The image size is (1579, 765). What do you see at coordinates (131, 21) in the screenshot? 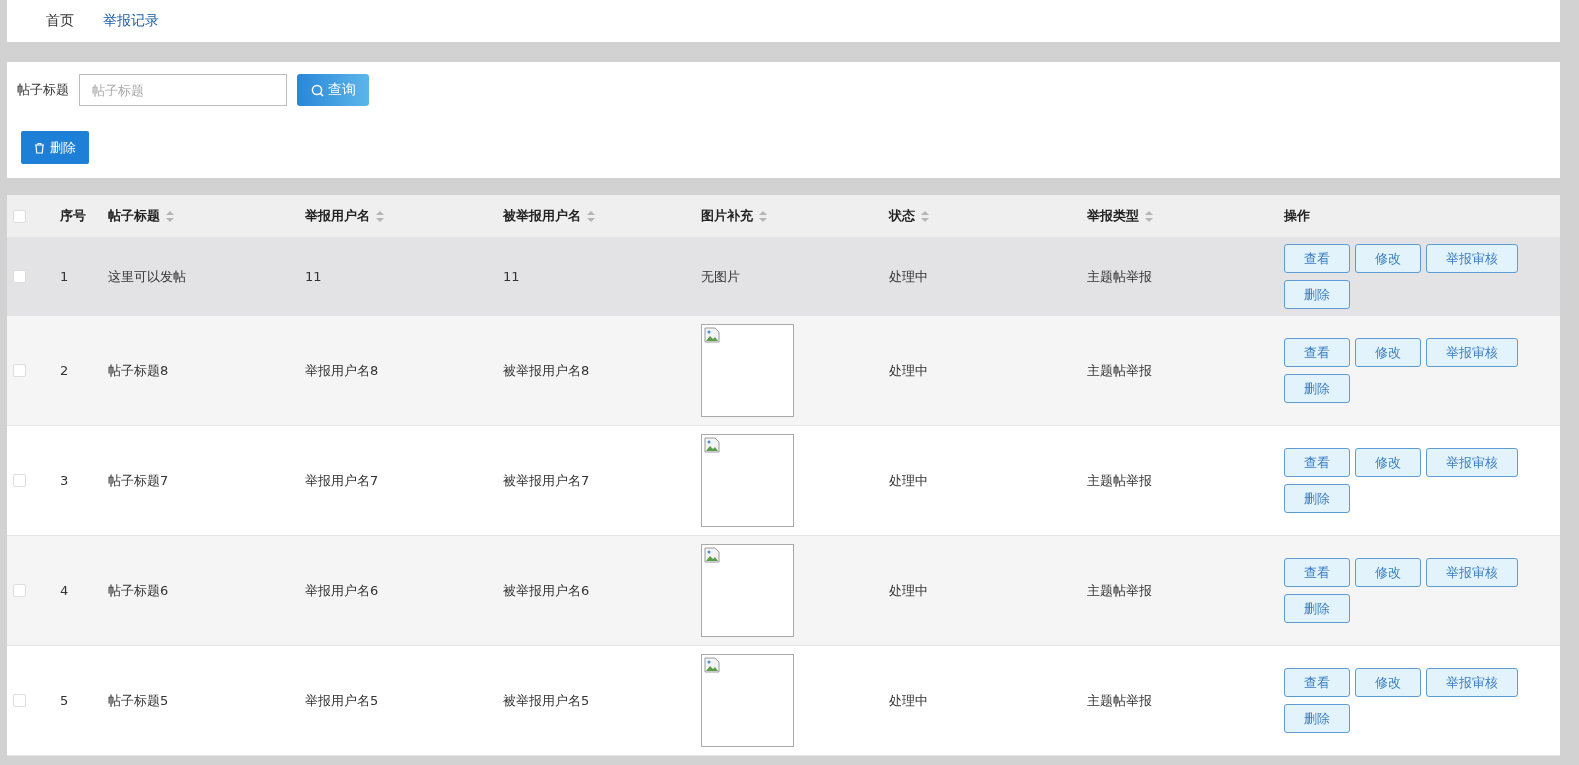
I see `nav-link: 举报记录` at bounding box center [131, 21].